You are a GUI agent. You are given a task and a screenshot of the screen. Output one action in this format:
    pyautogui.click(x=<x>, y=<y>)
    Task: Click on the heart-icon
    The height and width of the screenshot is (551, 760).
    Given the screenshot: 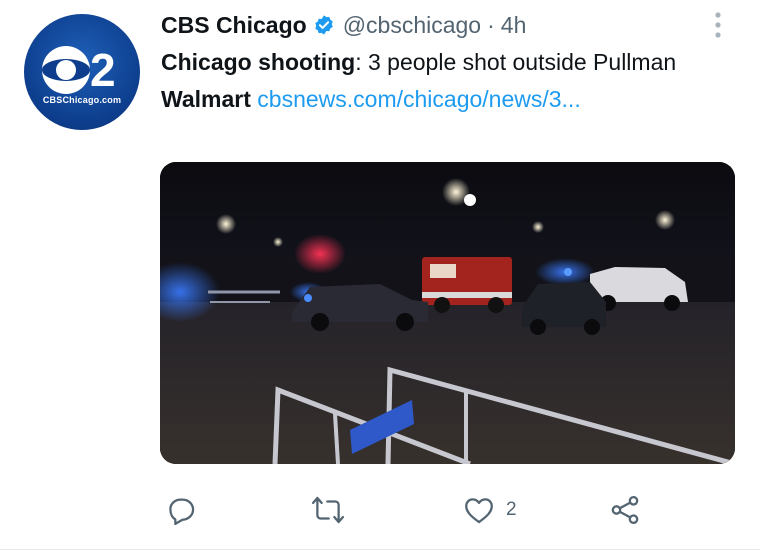 What is the action you would take?
    pyautogui.click(x=479, y=511)
    